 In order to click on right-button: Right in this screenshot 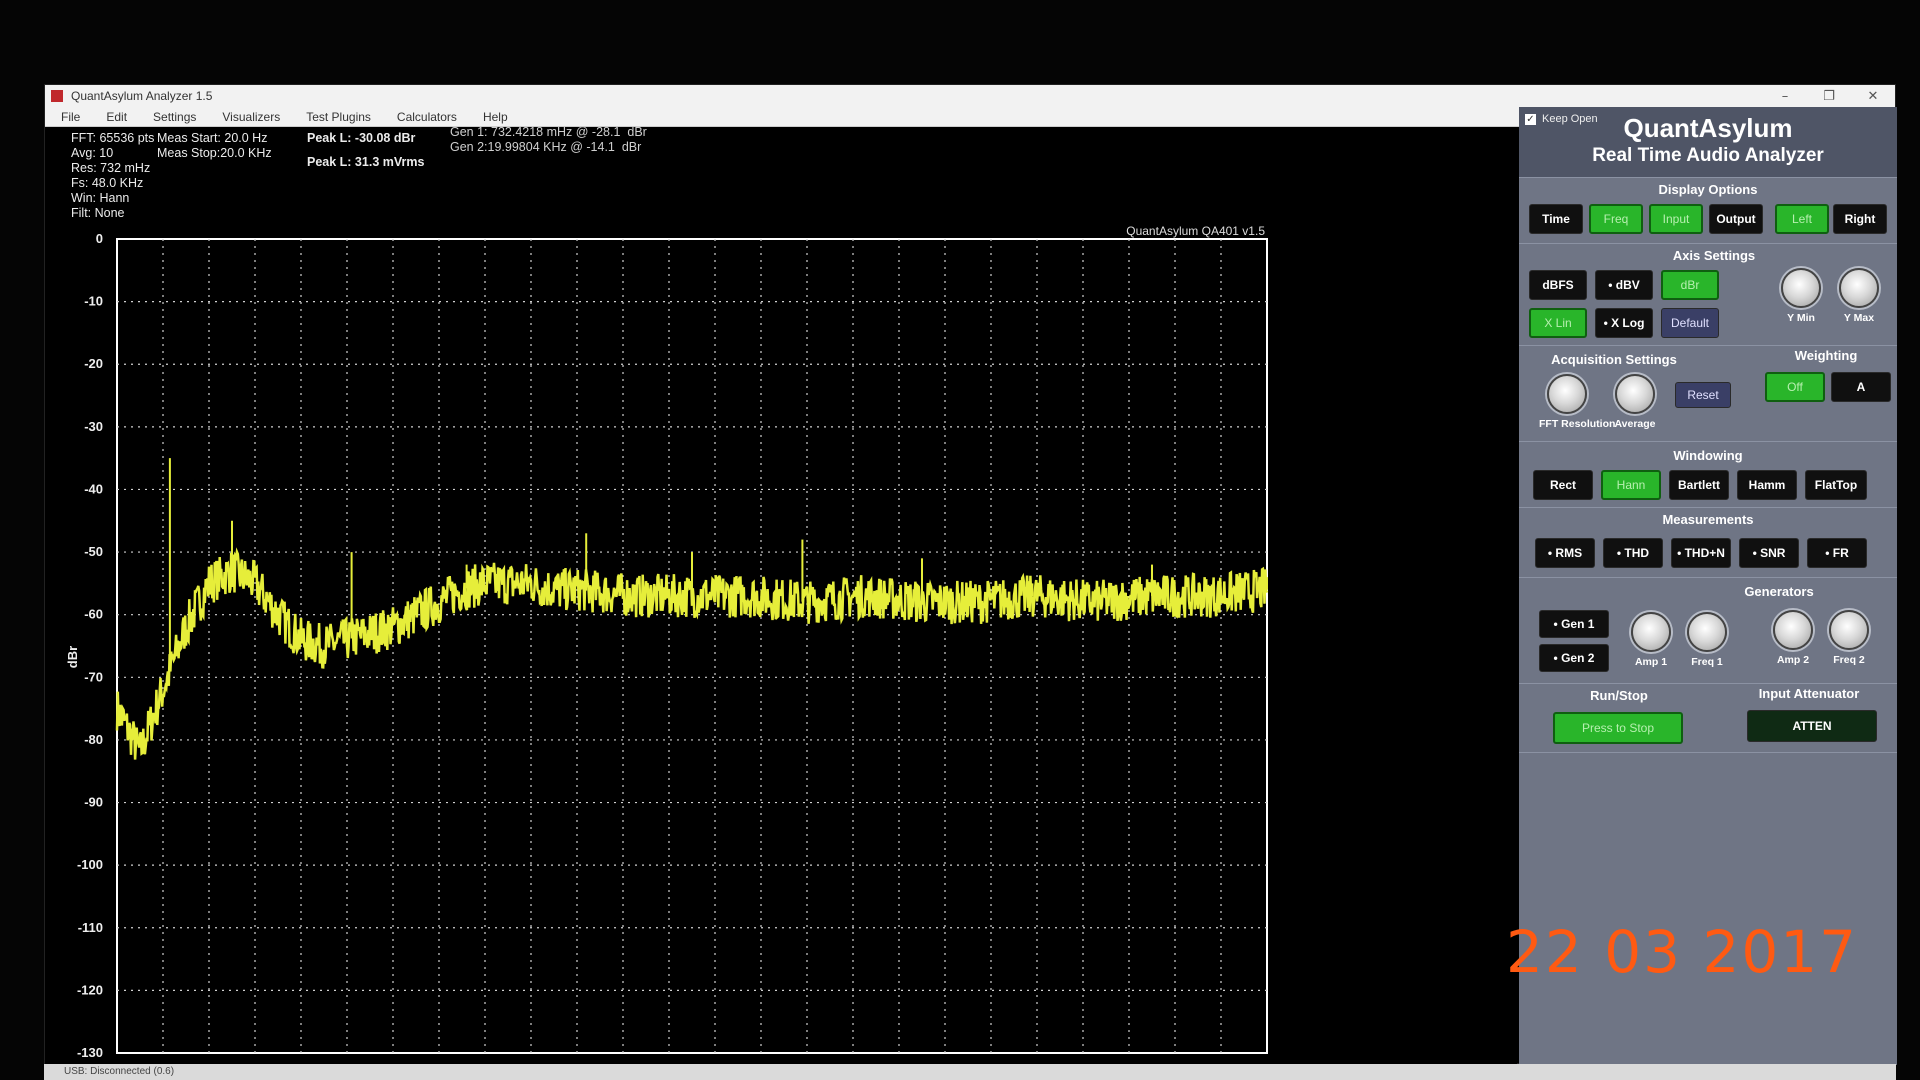, I will do `click(1860, 219)`.